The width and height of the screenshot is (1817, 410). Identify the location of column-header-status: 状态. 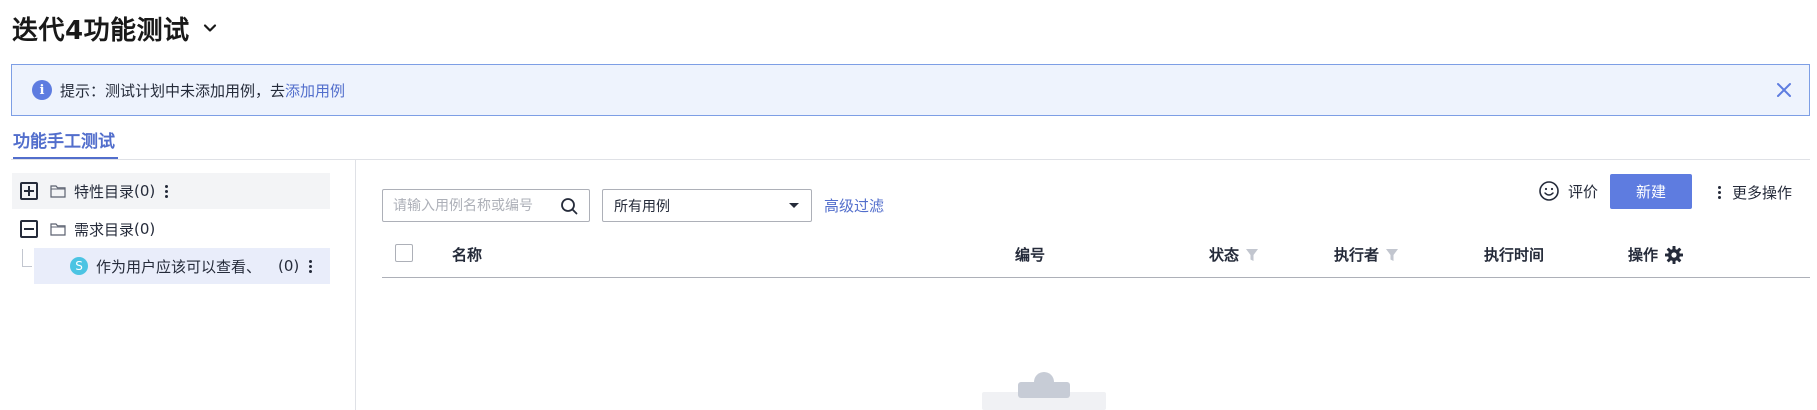
(1234, 254).